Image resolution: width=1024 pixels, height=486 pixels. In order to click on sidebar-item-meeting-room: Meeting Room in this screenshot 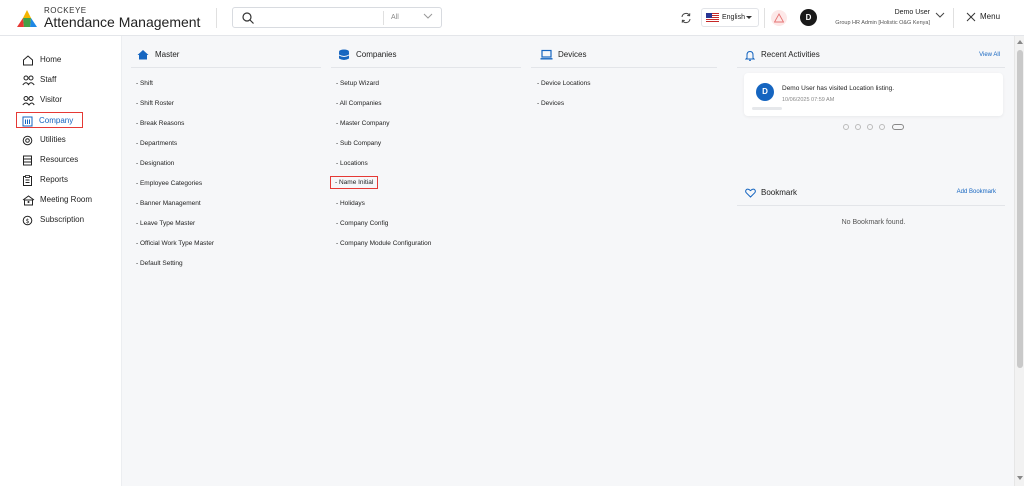, I will do `click(56, 200)`.